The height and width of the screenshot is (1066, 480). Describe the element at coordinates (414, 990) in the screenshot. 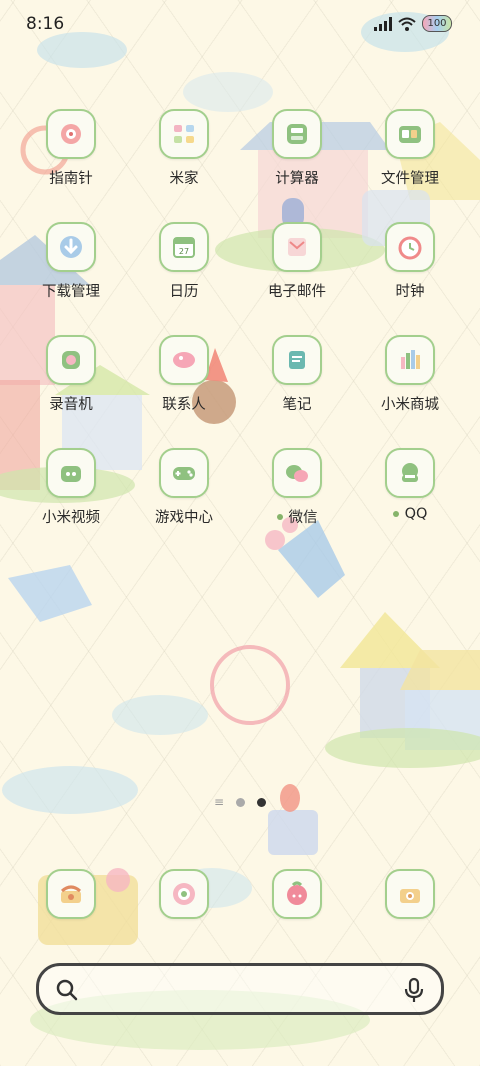

I see `microphone-icon` at that location.